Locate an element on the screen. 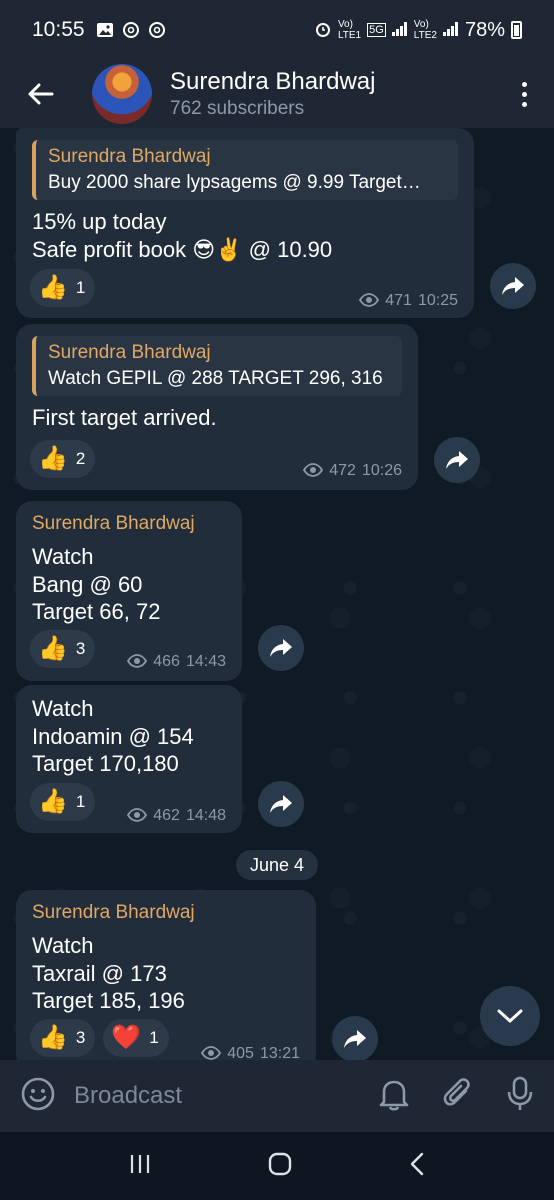 This screenshot has height=1200, width=554. message-meta: 462 14:48 is located at coordinates (176, 816).